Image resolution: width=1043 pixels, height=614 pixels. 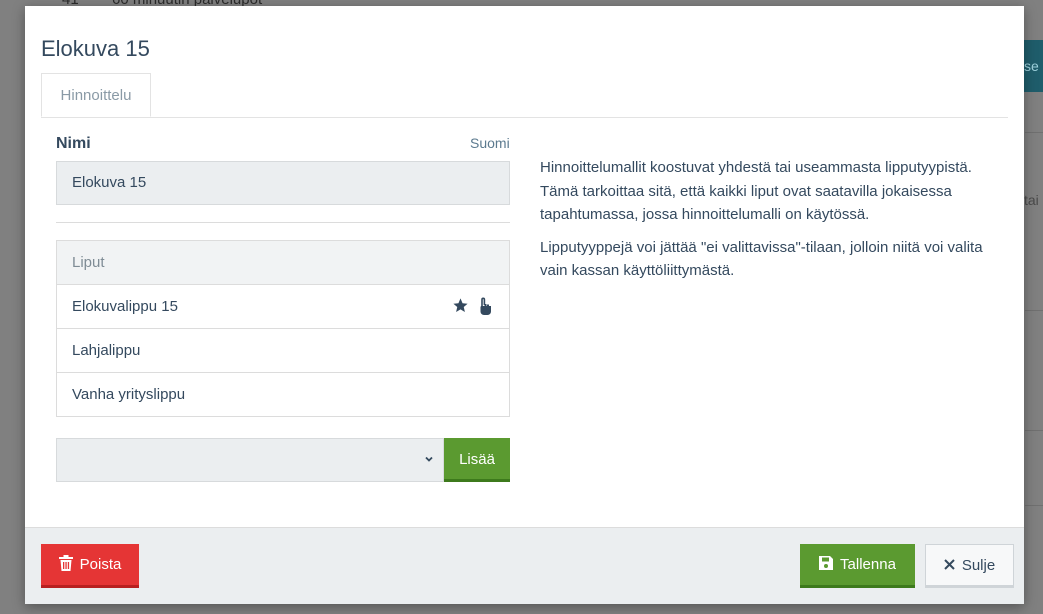 I want to click on close-icon, so click(x=949, y=565).